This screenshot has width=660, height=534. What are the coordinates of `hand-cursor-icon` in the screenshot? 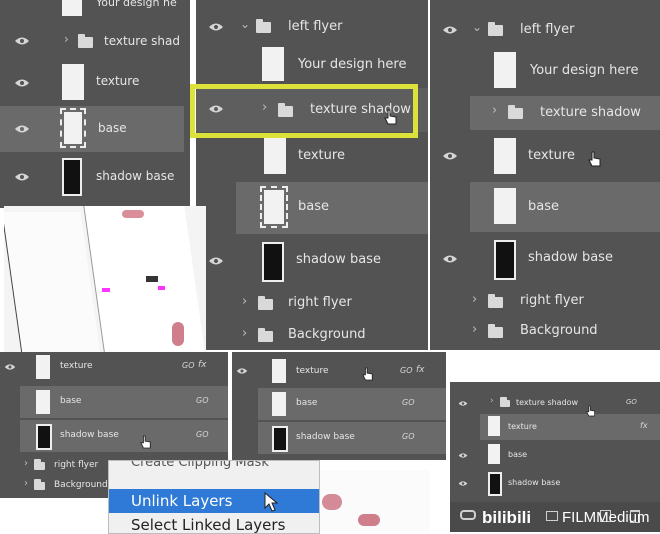 It's located at (367, 374).